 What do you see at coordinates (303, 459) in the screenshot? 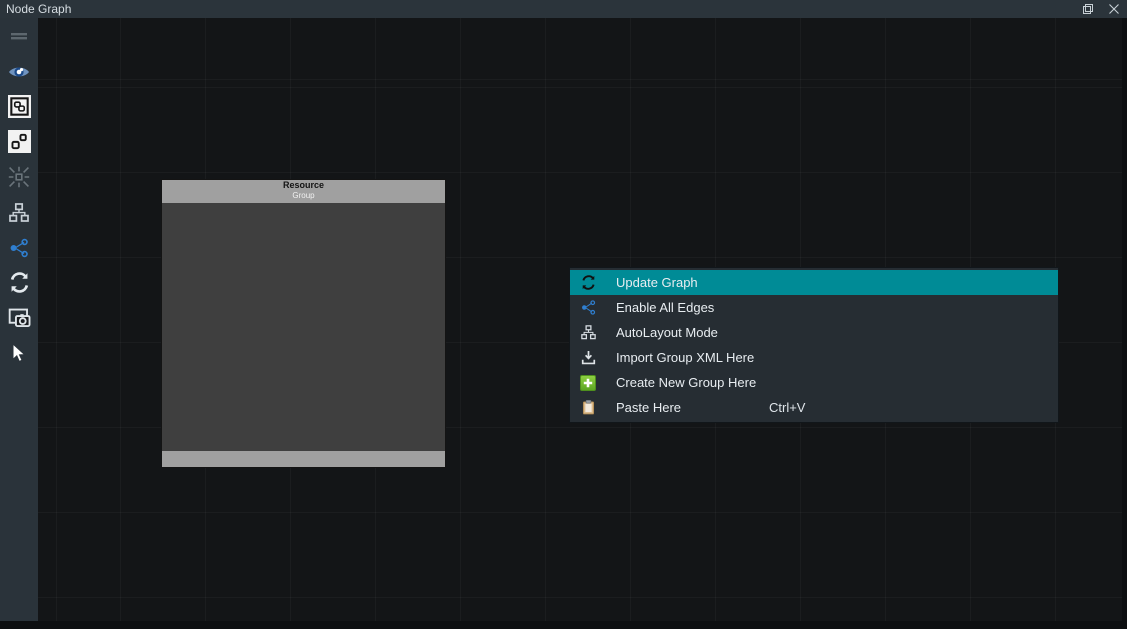
I see `group-node-footer` at bounding box center [303, 459].